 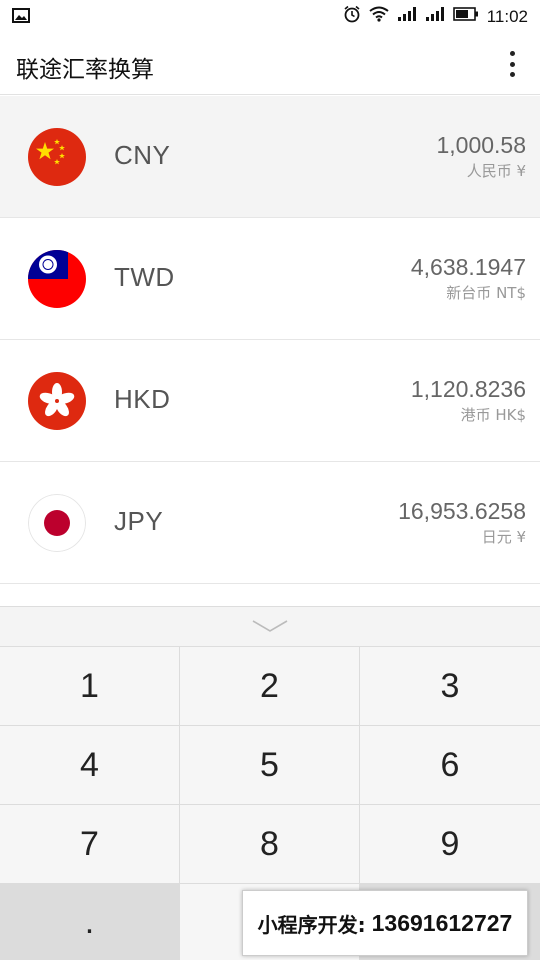 I want to click on wifi-icon, so click(x=379, y=16).